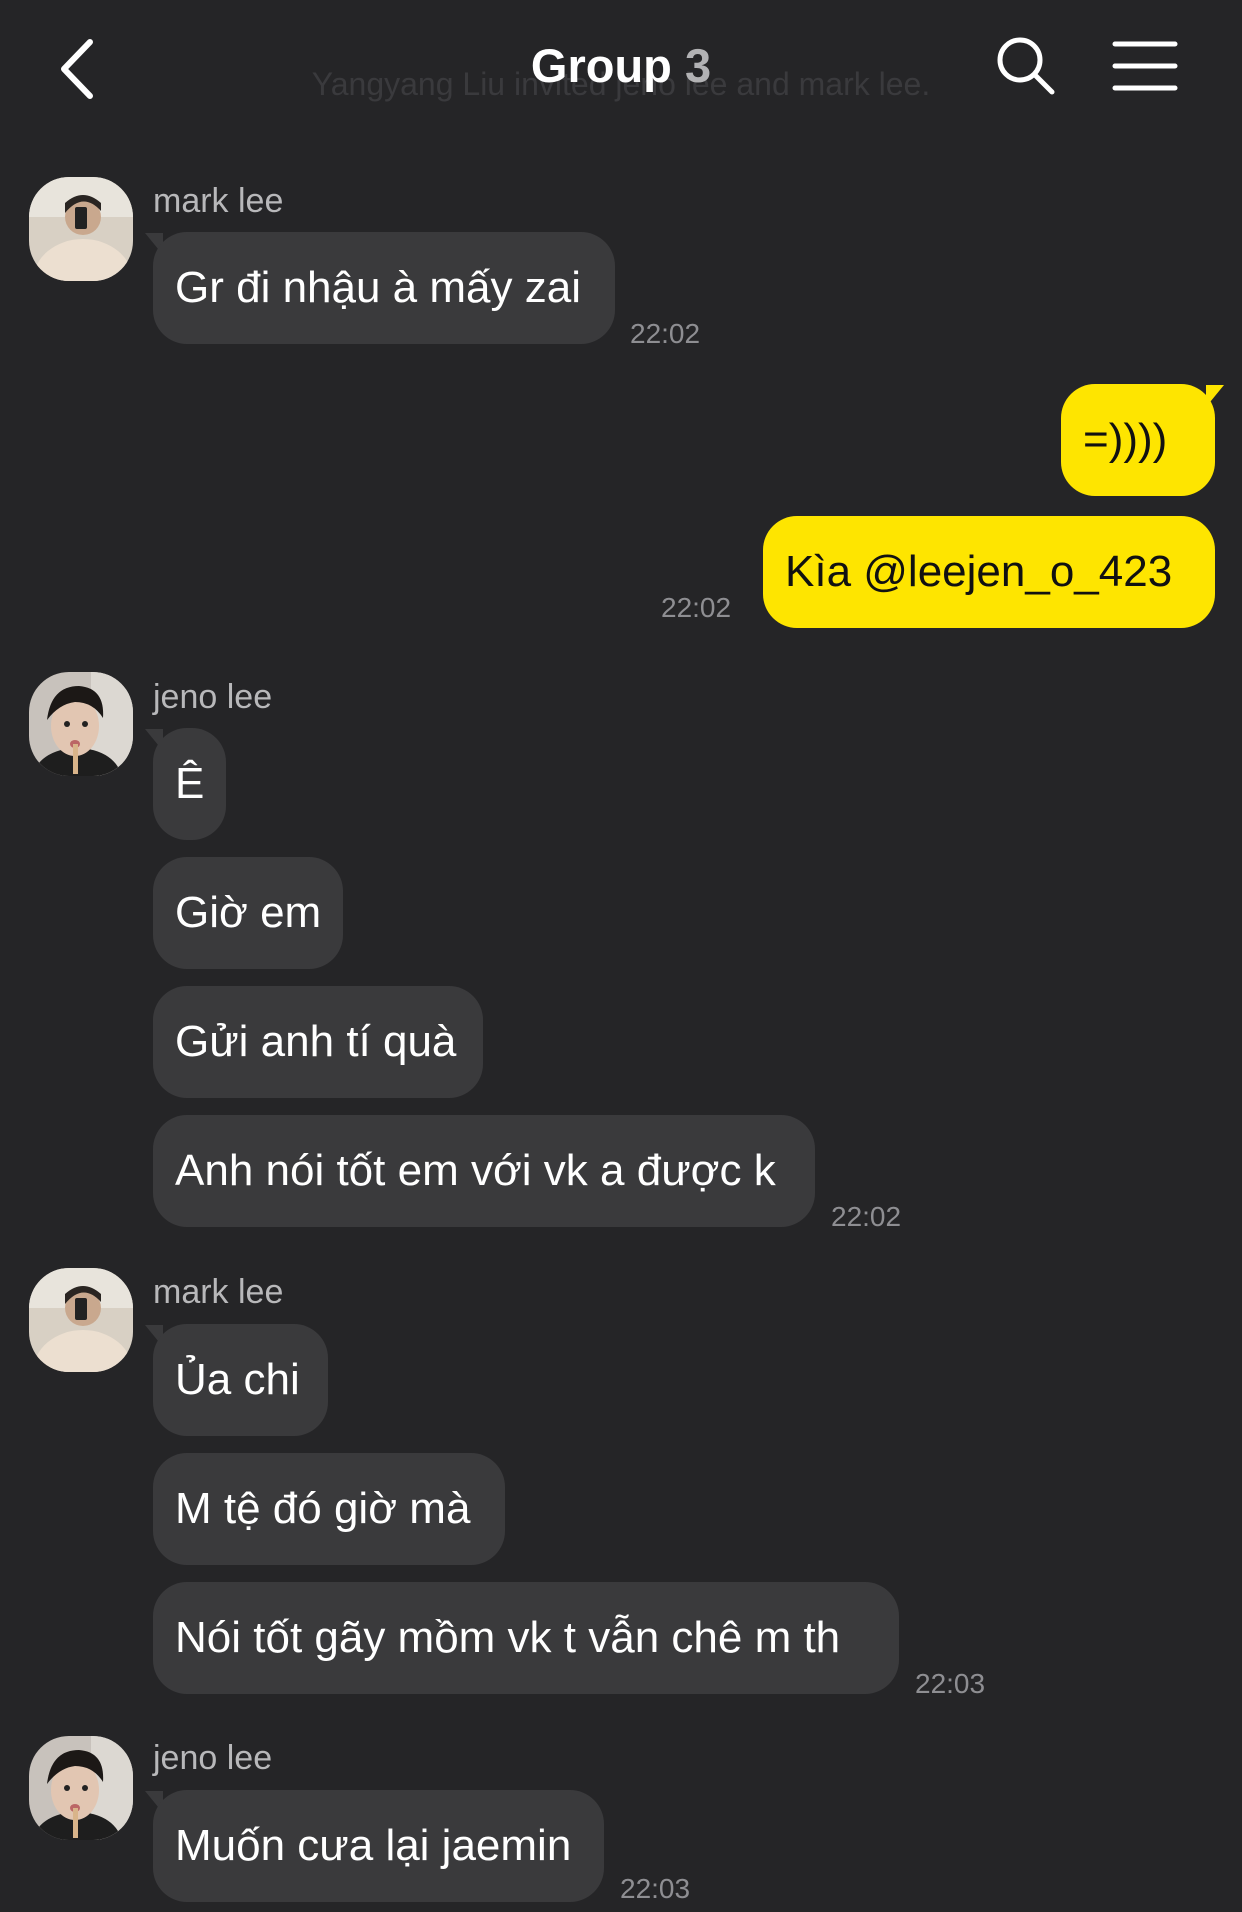  What do you see at coordinates (77, 69) in the screenshot?
I see `chevron-left-icon` at bounding box center [77, 69].